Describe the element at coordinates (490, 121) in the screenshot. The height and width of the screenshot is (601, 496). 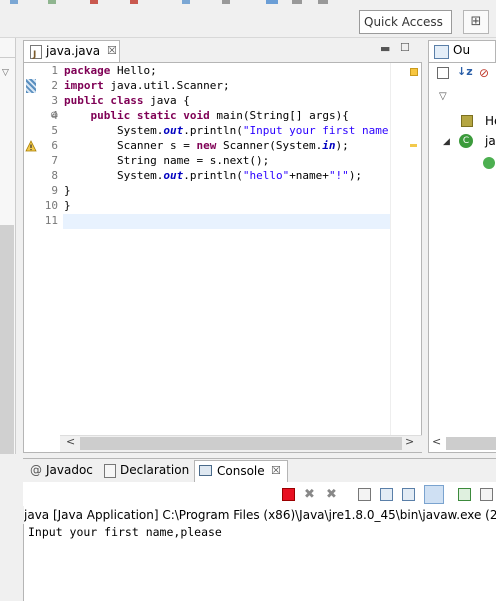
I see `outline-item-package: He` at that location.